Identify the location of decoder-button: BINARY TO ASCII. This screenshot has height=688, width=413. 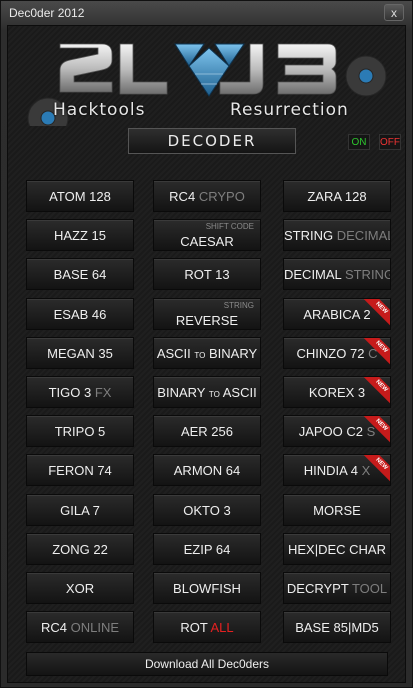
(207, 392).